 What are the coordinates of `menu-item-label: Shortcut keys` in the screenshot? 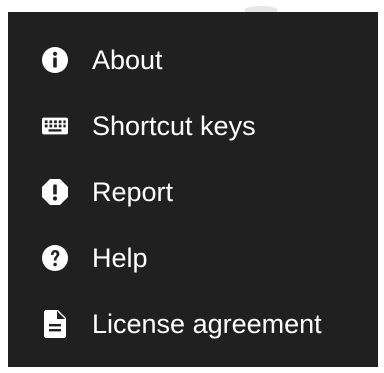 It's located at (174, 126).